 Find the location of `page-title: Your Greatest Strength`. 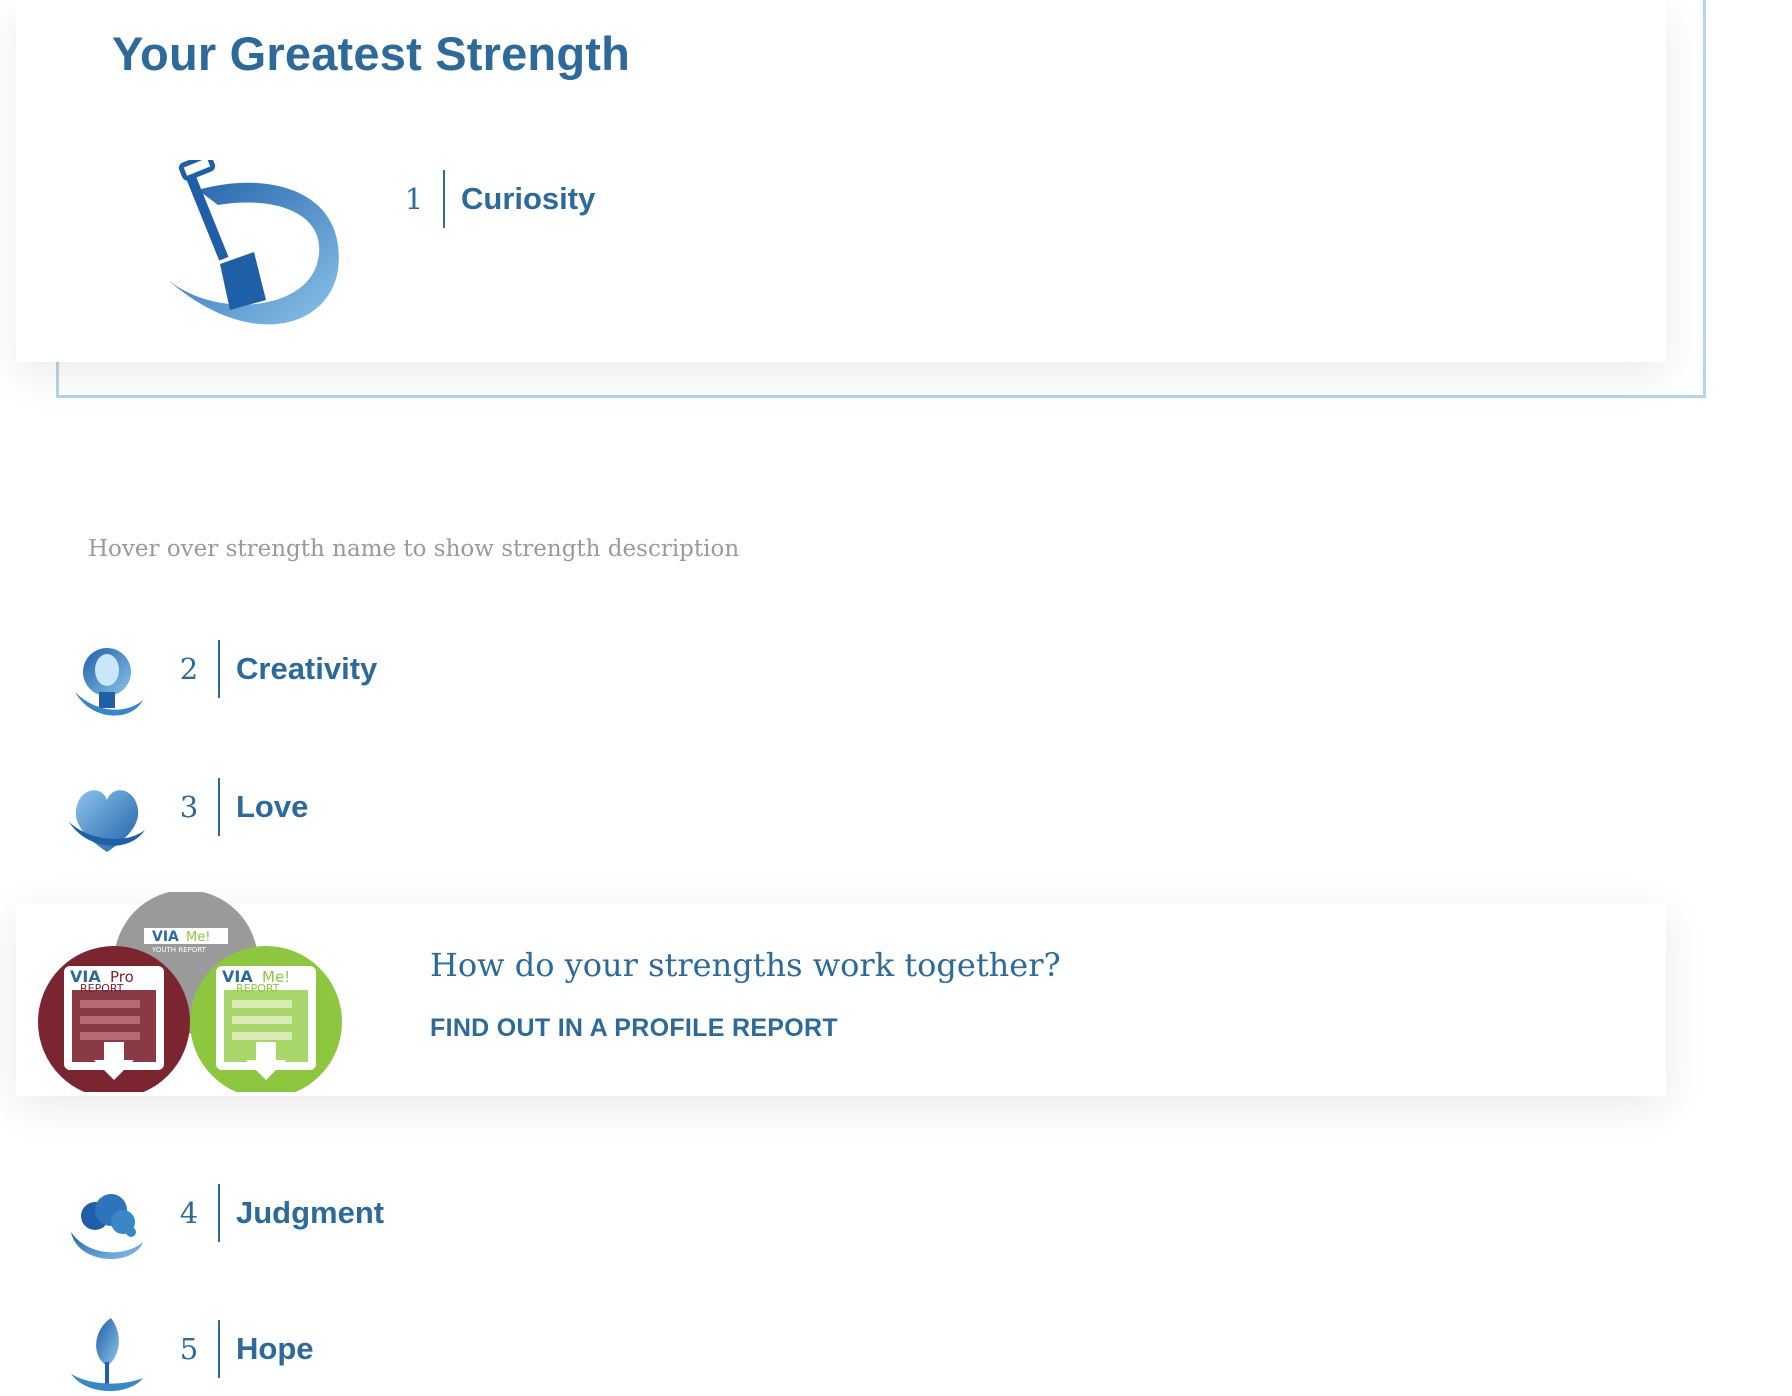

page-title: Your Greatest Strength is located at coordinates (371, 53).